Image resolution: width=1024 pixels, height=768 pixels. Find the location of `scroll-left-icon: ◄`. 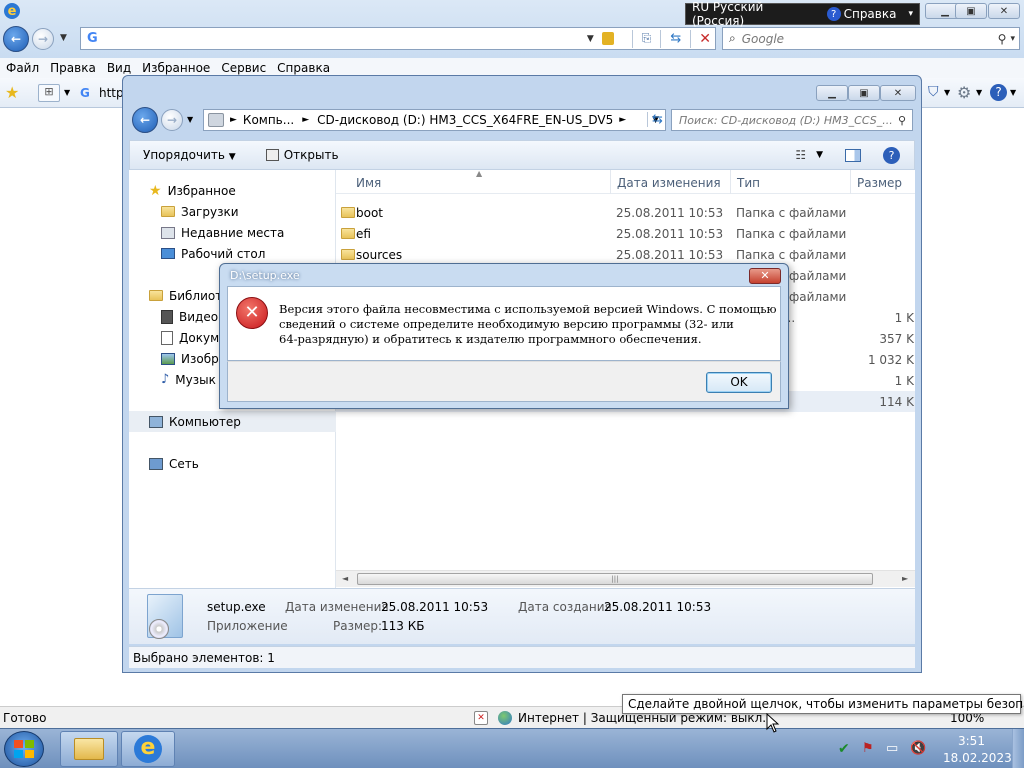

scroll-left-icon: ◄ is located at coordinates (345, 578).